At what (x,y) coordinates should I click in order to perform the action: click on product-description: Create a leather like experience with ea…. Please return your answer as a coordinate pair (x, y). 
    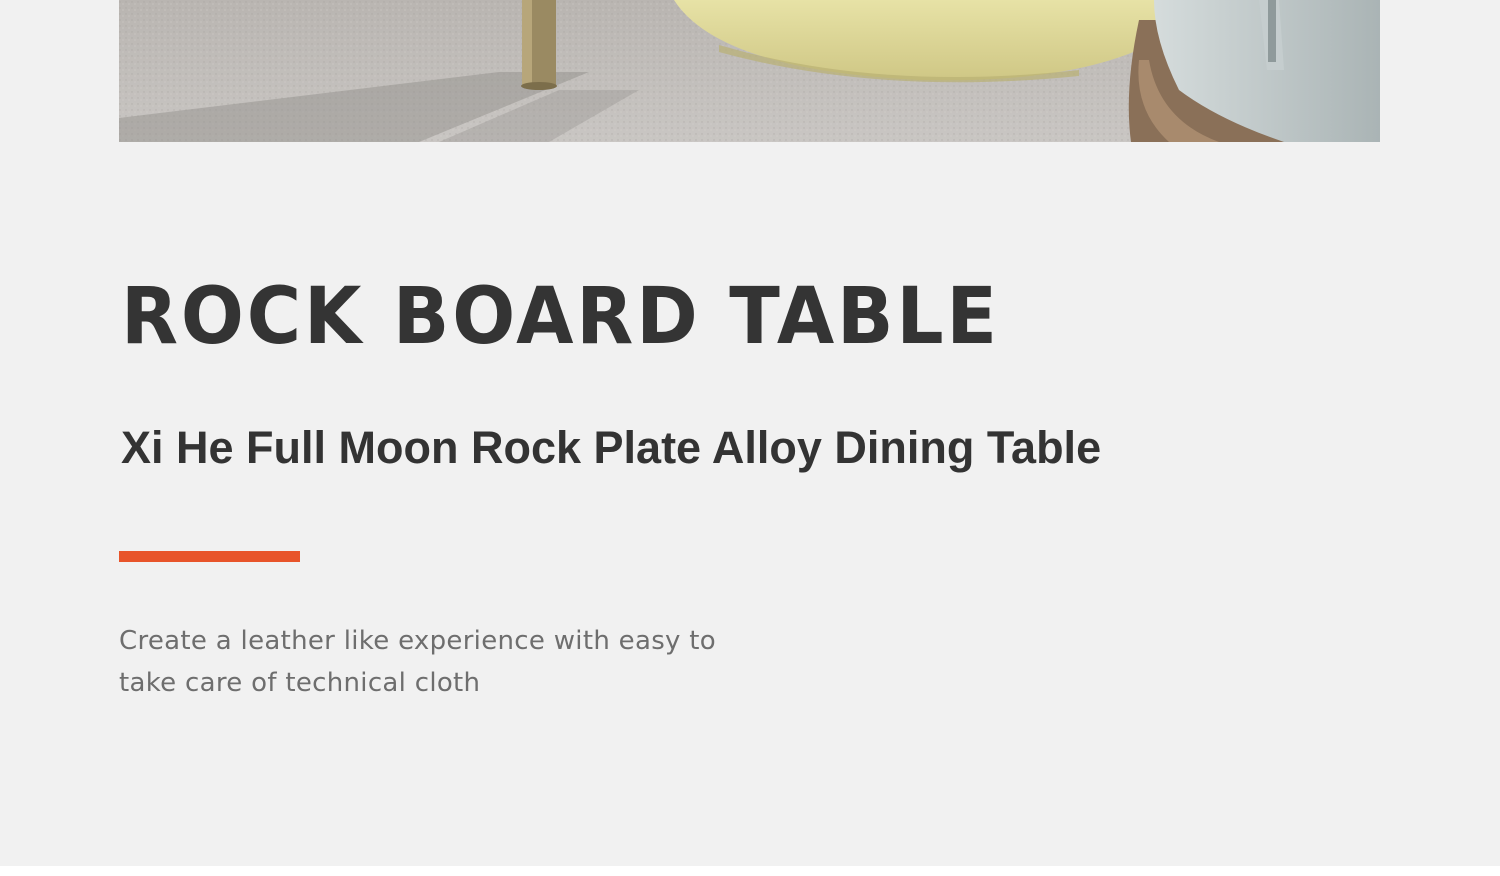
    Looking at the image, I should click on (439, 662).